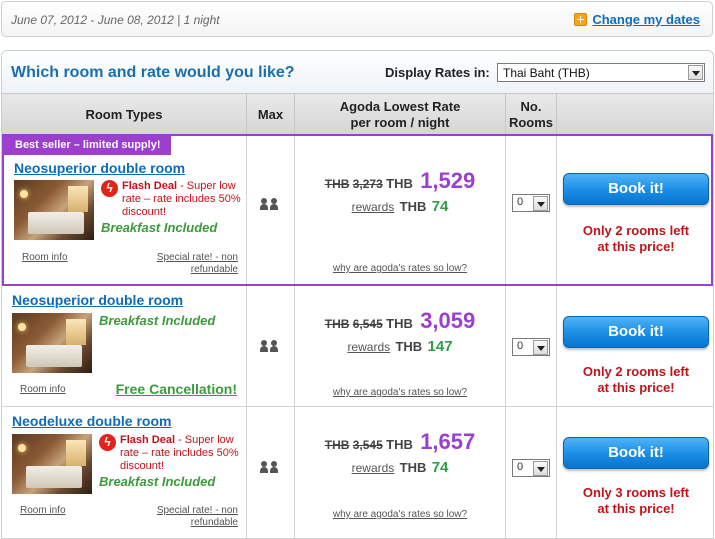 The width and height of the screenshot is (715, 539). I want to click on display-rates-label: Display Rates in:, so click(437, 72).